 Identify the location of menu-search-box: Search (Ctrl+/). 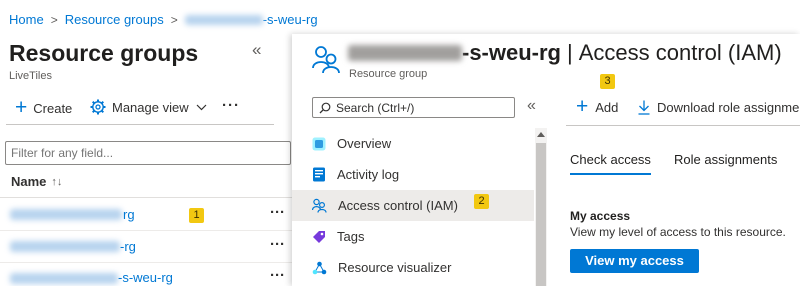
(413, 107).